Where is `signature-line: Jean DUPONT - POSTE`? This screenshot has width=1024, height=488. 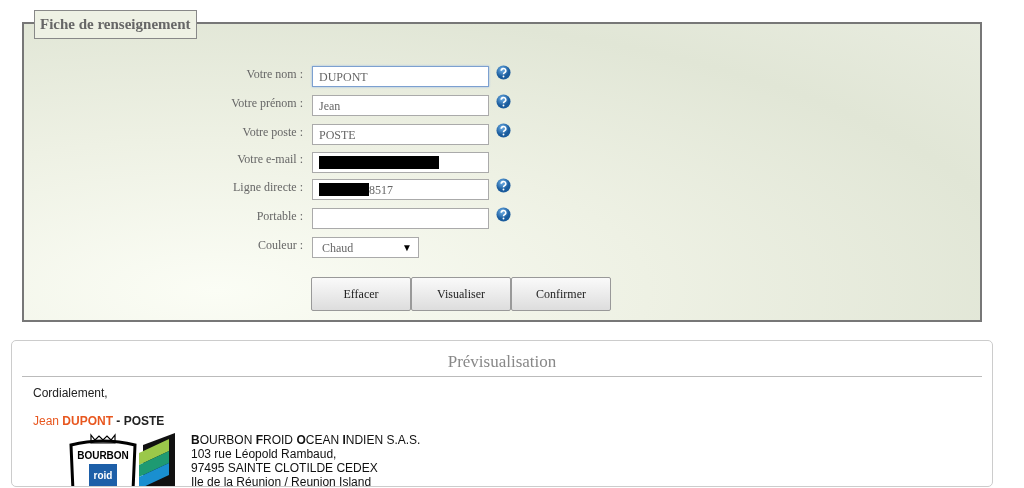
signature-line: Jean DUPONT - POSTE is located at coordinates (99, 421).